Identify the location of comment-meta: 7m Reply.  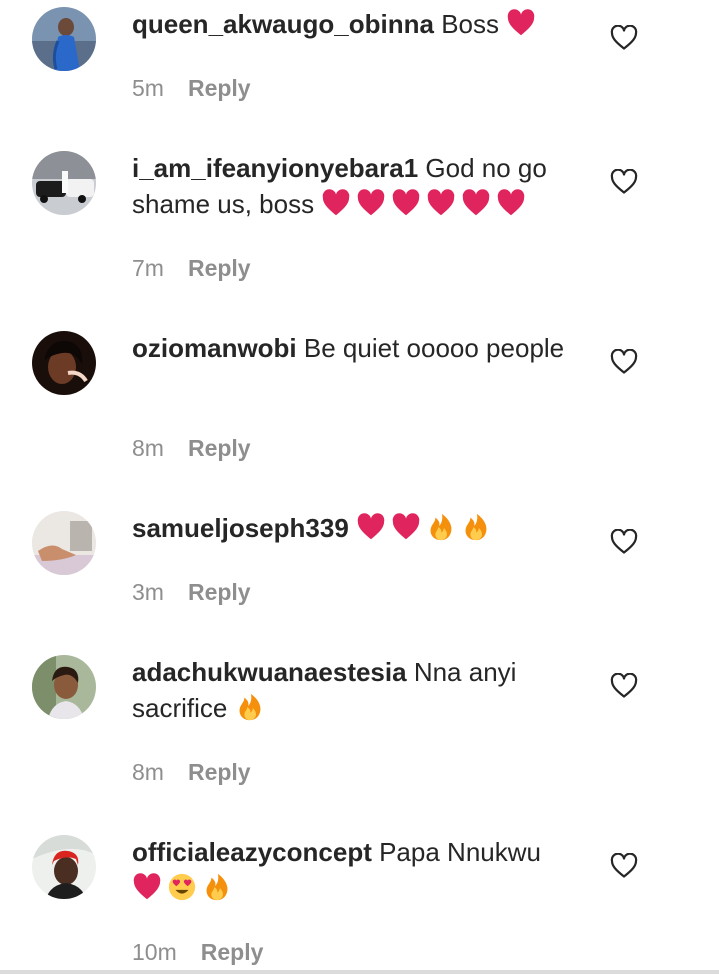
(191, 268).